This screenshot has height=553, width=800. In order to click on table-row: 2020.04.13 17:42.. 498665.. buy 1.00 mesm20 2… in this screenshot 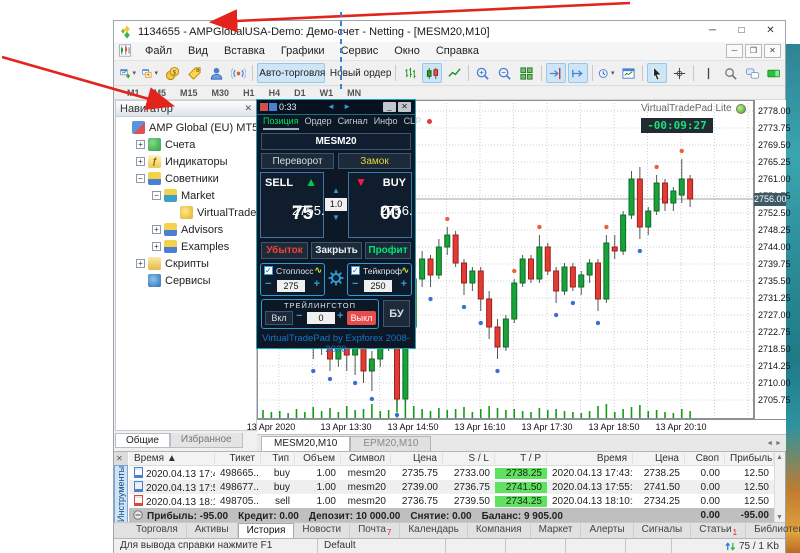, I will do `click(451, 473)`.